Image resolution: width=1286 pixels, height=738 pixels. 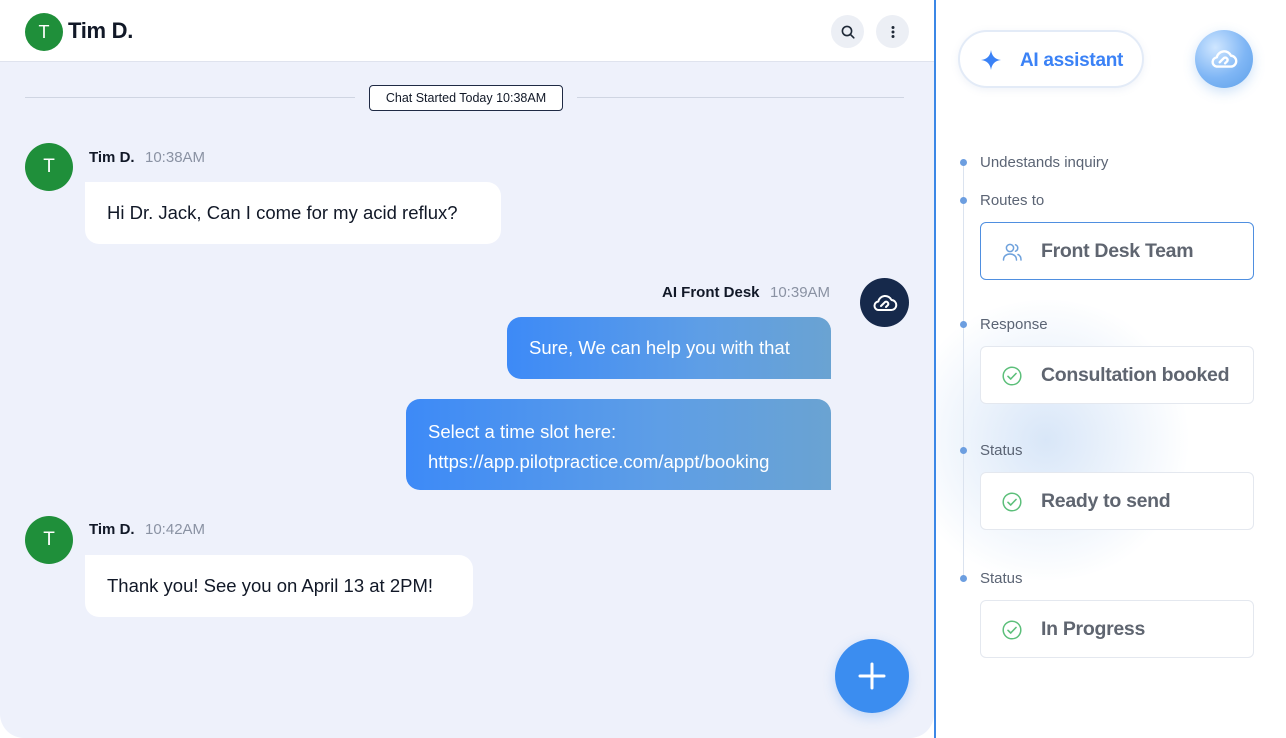 I want to click on response-card: Consultation booked, so click(x=1117, y=375).